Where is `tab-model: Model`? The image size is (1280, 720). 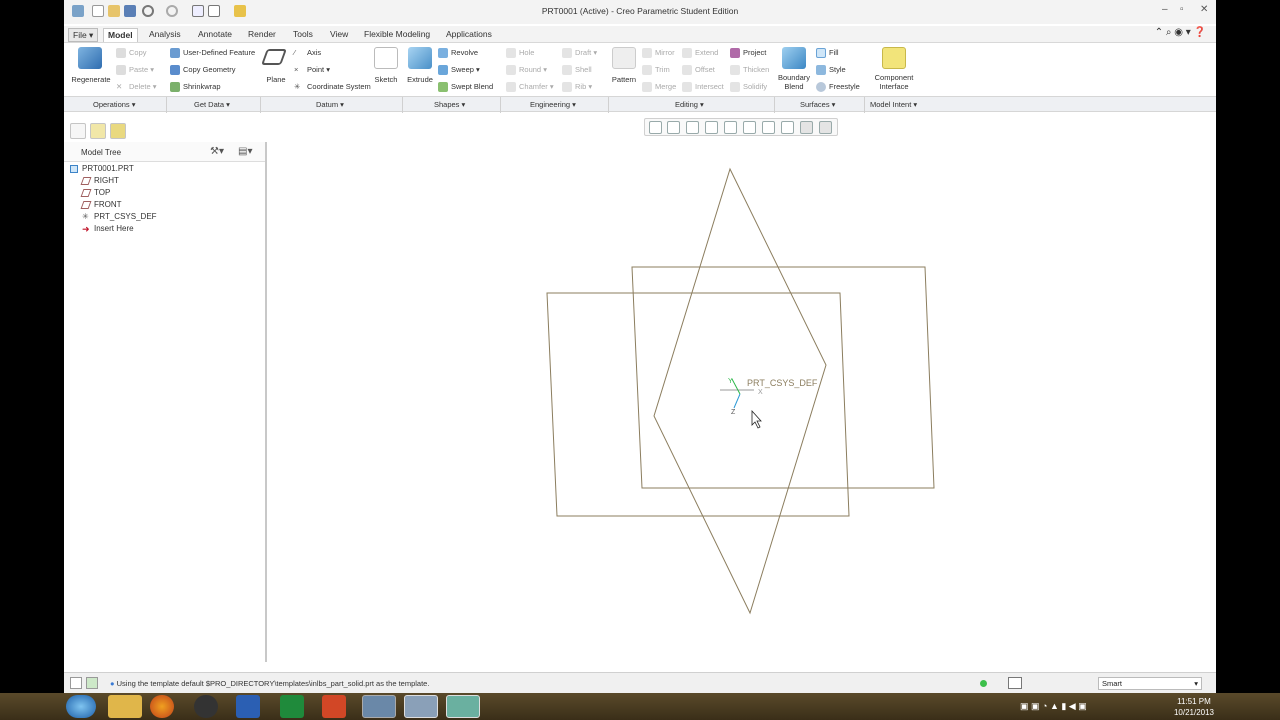 tab-model: Model is located at coordinates (120, 35).